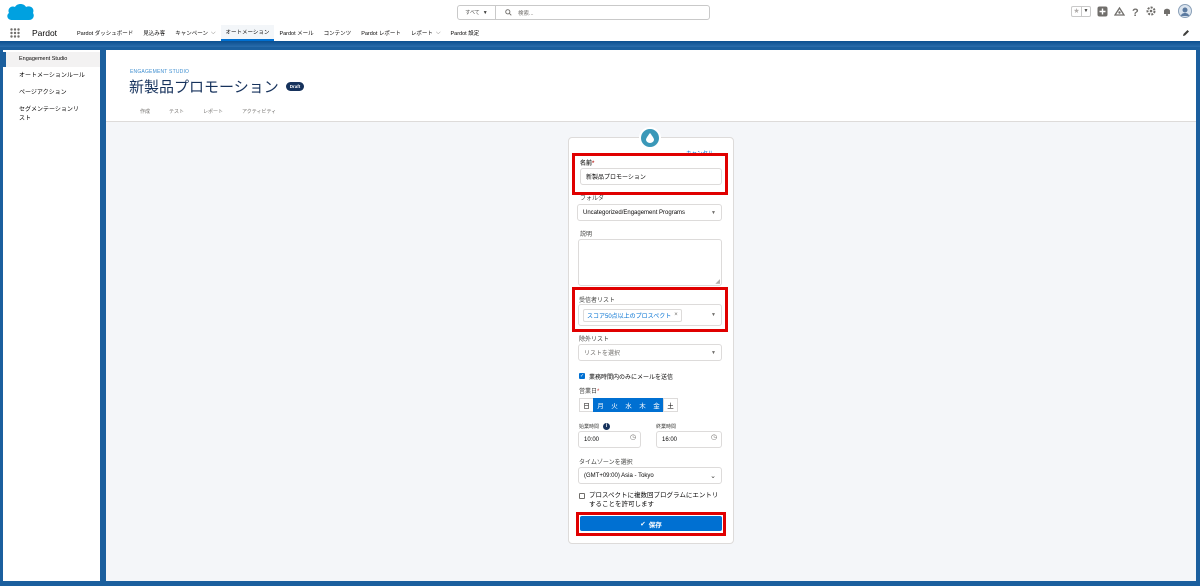 This screenshot has height=586, width=1200. What do you see at coordinates (45, 33) in the screenshot?
I see `app-name: Pardot` at bounding box center [45, 33].